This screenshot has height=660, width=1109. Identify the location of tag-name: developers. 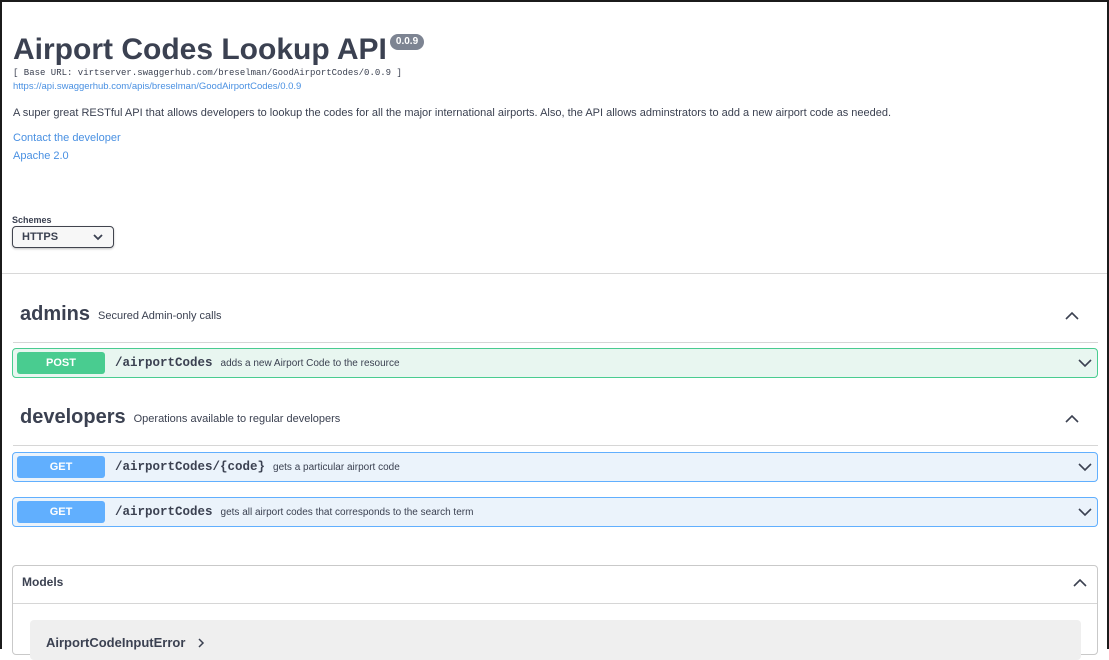
(73, 417).